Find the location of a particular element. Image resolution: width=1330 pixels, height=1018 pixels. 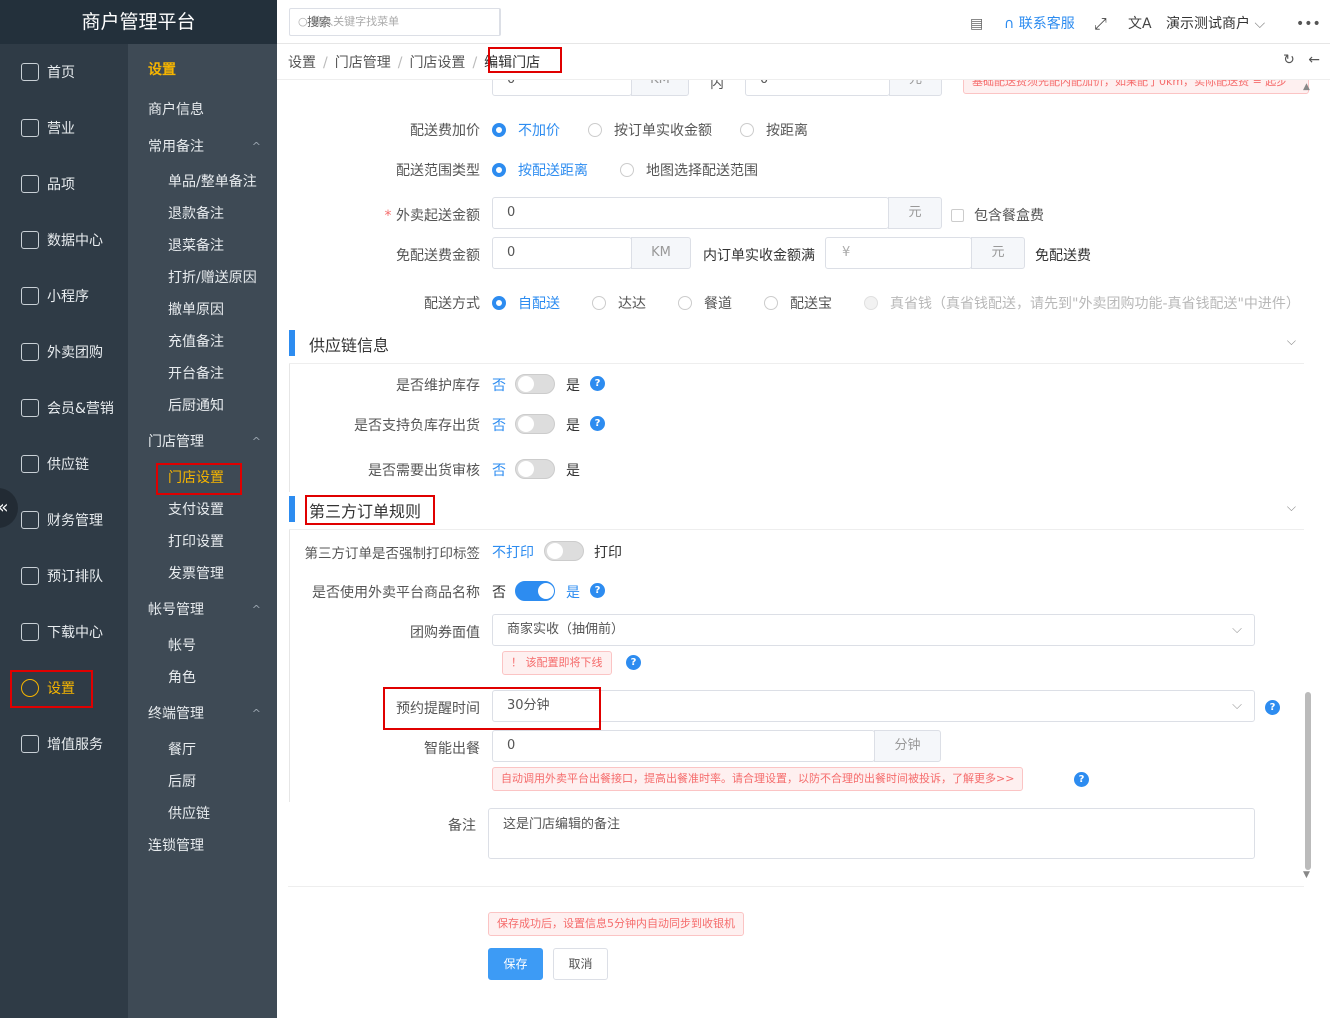

contact-service-button: ∩ 联系客服 is located at coordinates (1039, 22).